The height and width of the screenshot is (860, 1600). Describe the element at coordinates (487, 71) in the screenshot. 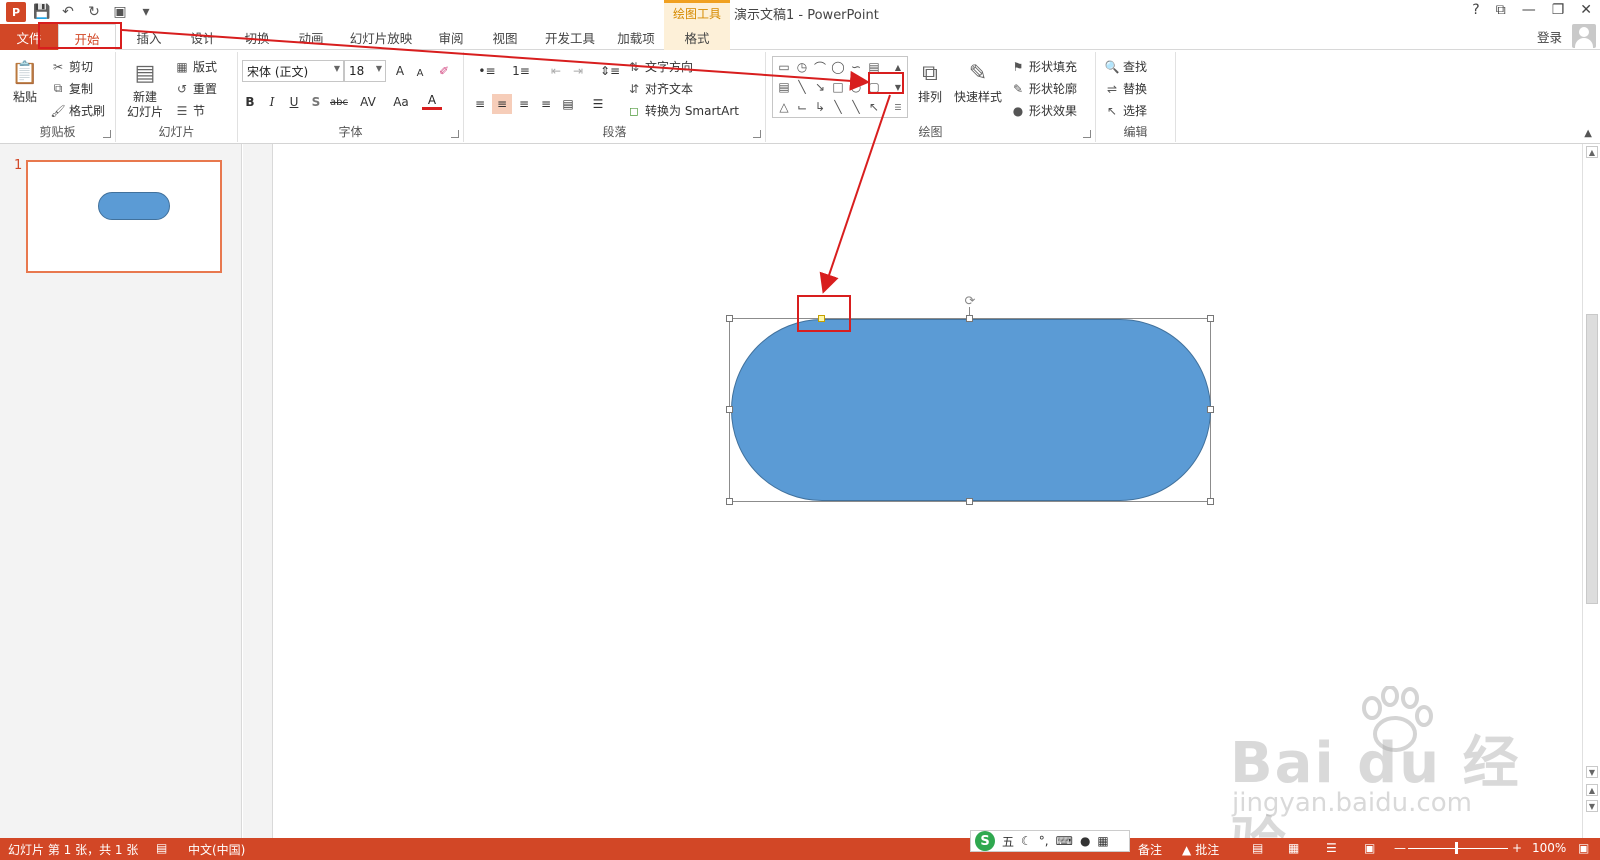

I see `bullets-icon: •≡` at that location.